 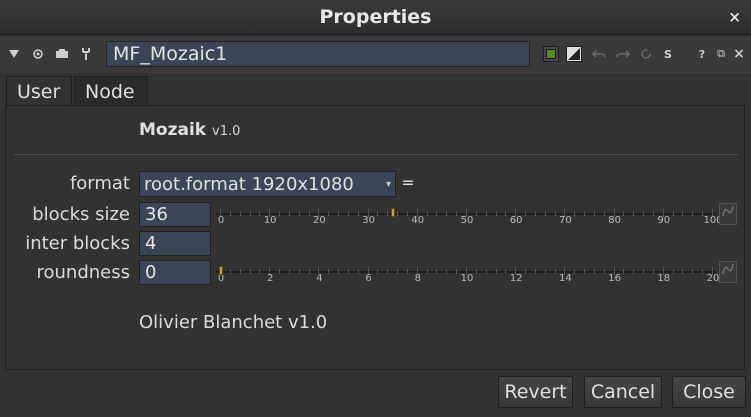 What do you see at coordinates (467, 278) in the screenshot?
I see `roundness-slider-tick-label: 10` at bounding box center [467, 278].